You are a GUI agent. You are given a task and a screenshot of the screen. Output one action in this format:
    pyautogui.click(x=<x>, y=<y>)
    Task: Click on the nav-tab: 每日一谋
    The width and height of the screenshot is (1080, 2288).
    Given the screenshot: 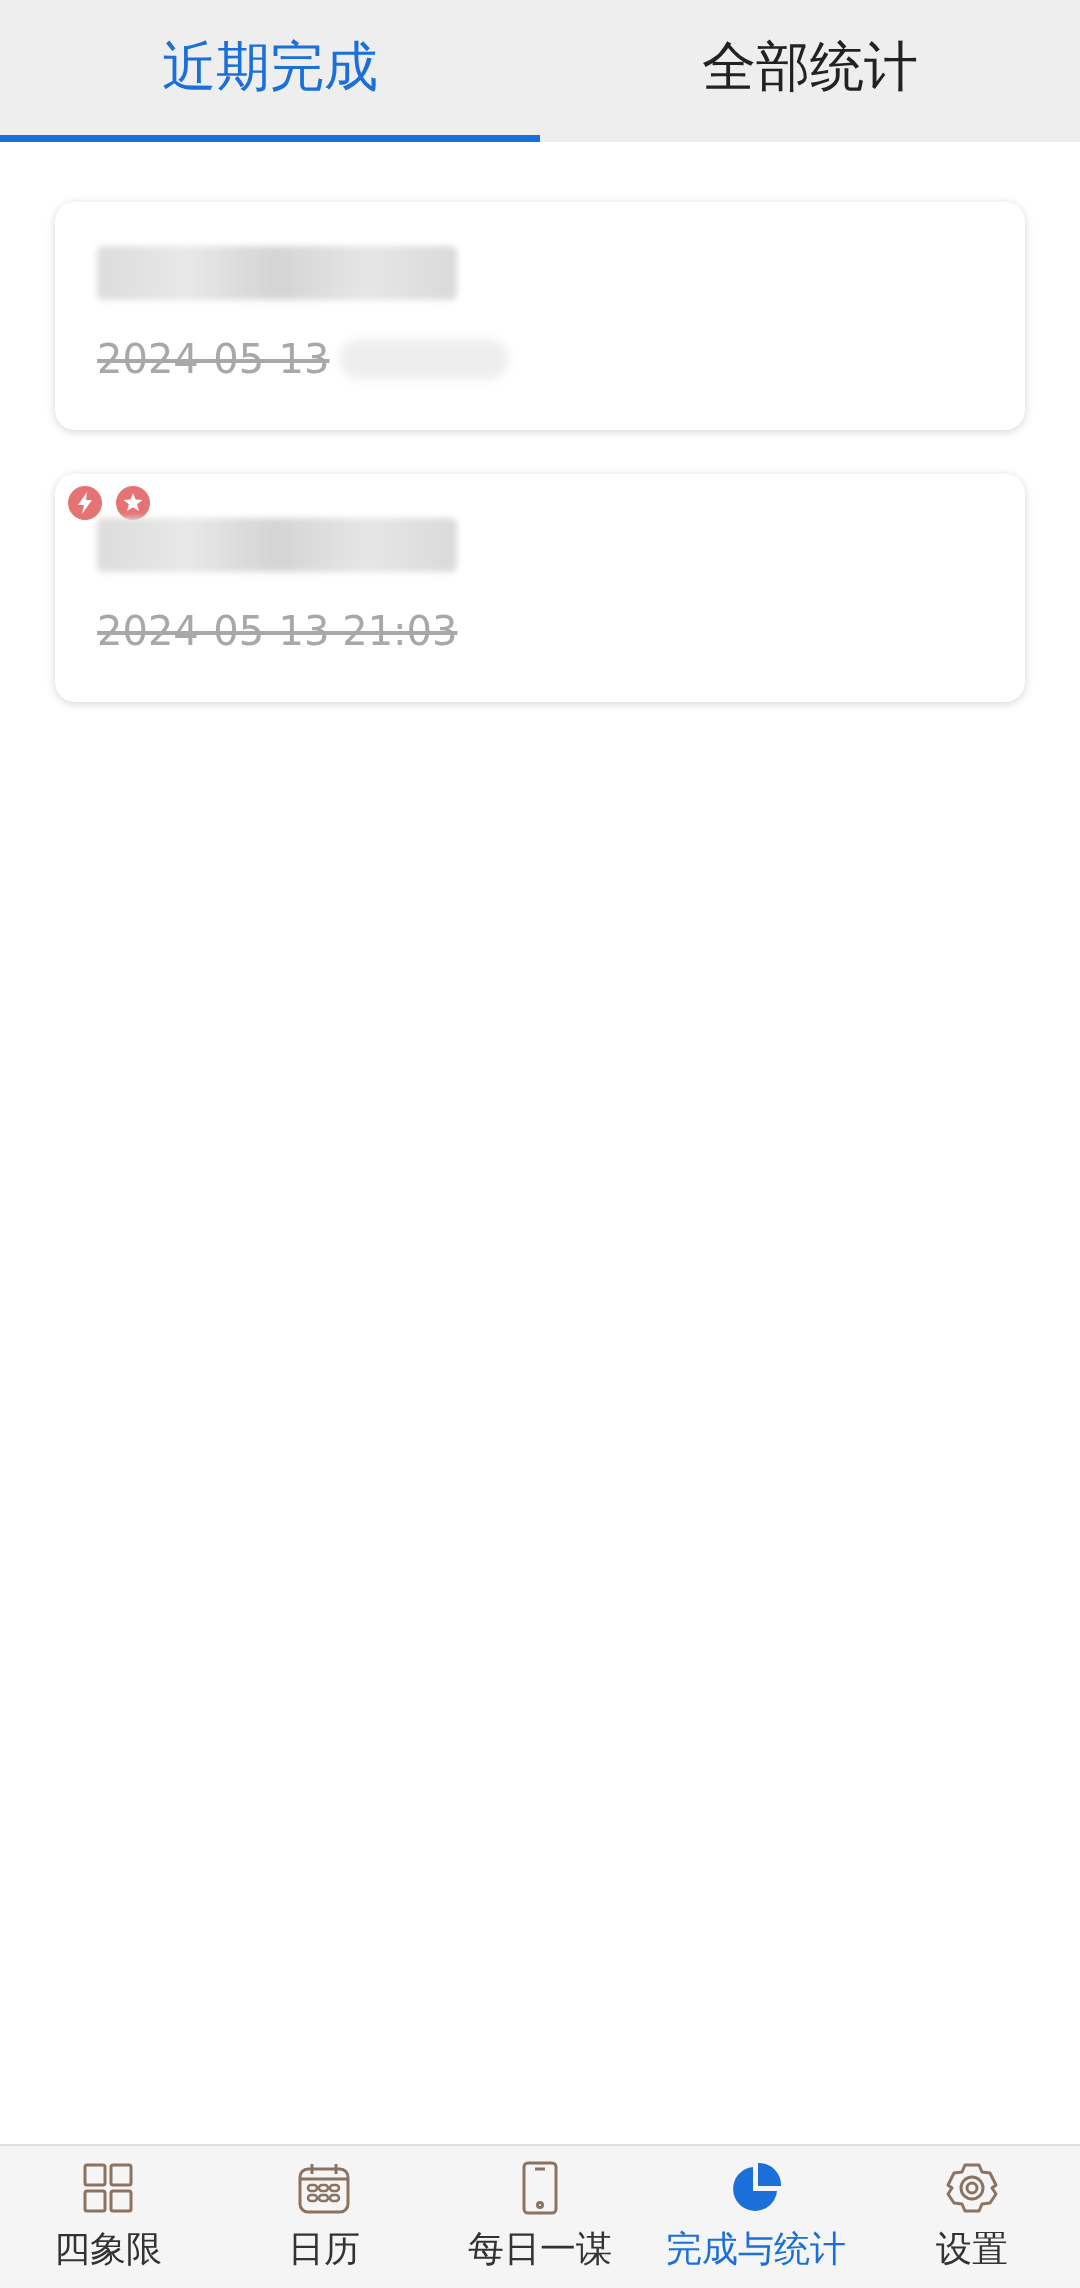 What is the action you would take?
    pyautogui.click(x=540, y=2217)
    